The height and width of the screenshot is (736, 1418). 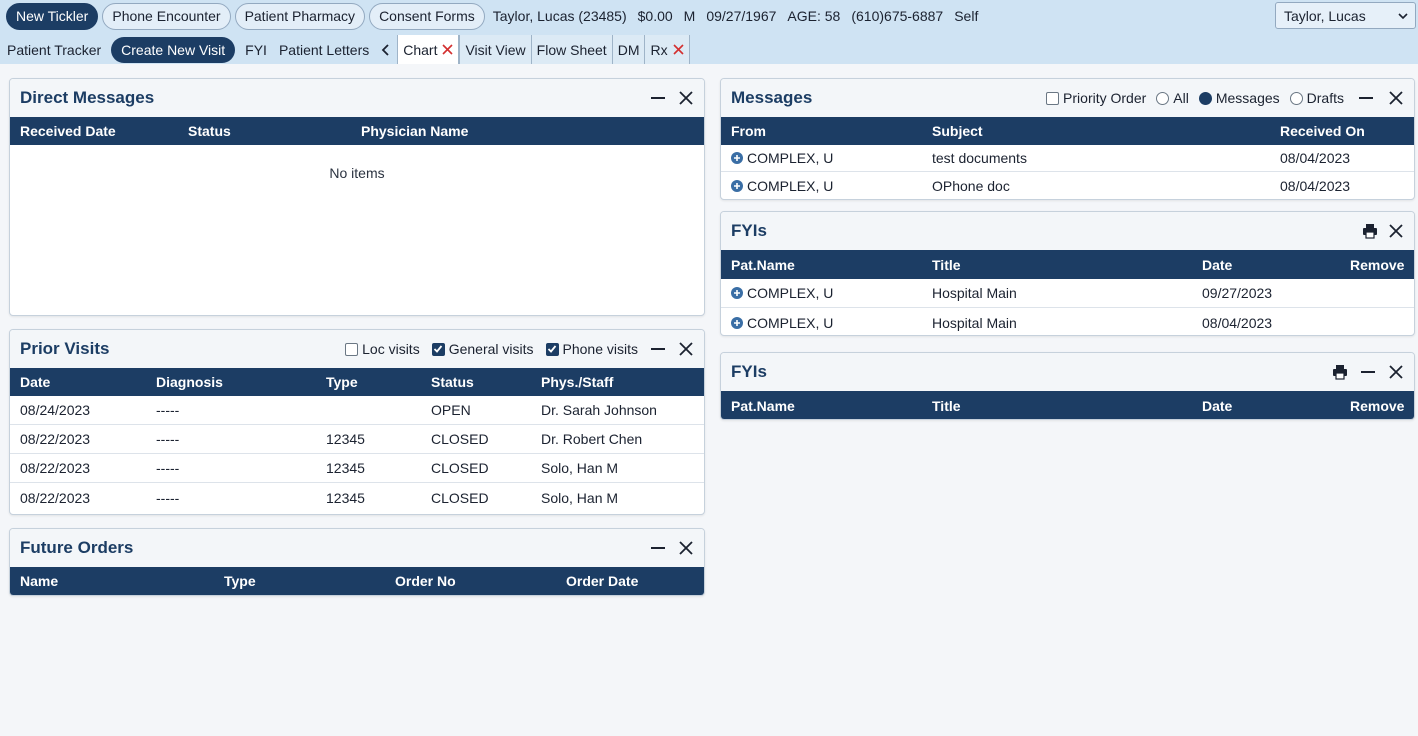 I want to click on tab-dm: DM, so click(x=628, y=49).